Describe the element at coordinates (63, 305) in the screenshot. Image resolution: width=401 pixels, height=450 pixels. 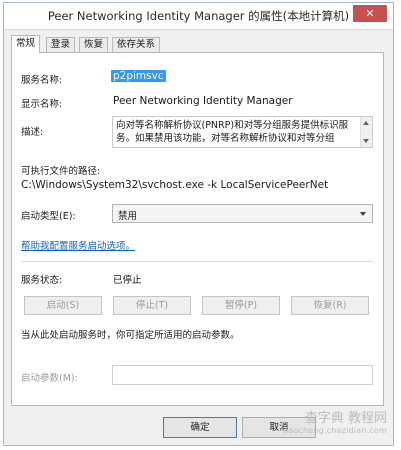
I see `start-button: 启动(S)` at that location.